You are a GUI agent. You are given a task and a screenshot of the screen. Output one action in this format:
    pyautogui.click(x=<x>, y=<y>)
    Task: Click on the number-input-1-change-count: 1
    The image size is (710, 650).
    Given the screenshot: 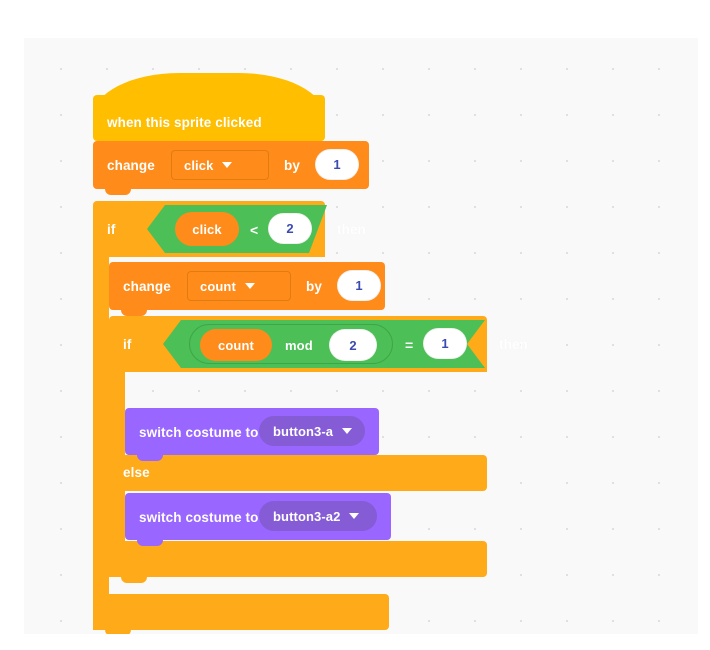 What is the action you would take?
    pyautogui.click(x=359, y=285)
    